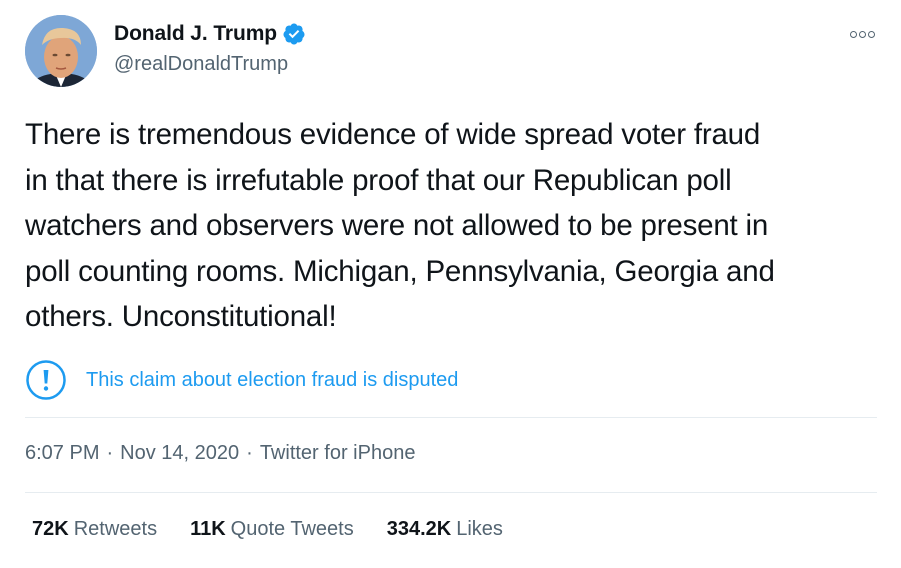  Describe the element at coordinates (50, 529) in the screenshot. I see `retweets-count: 72K` at that location.